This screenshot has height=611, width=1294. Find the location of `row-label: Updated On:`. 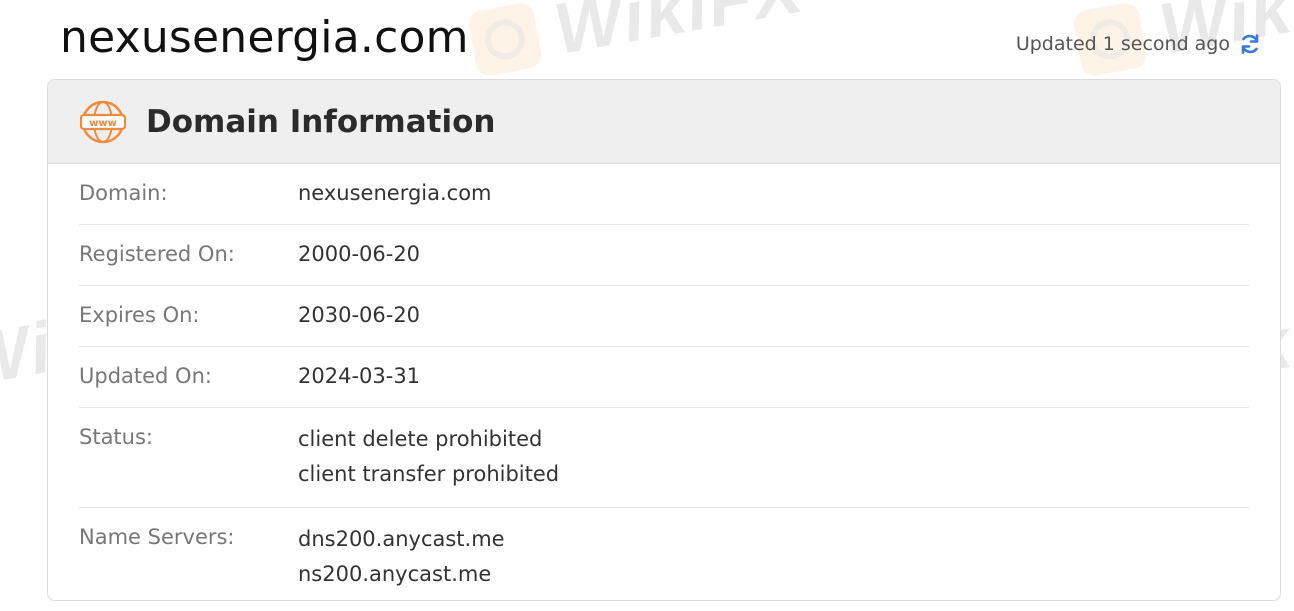

row-label: Updated On: is located at coordinates (145, 376).